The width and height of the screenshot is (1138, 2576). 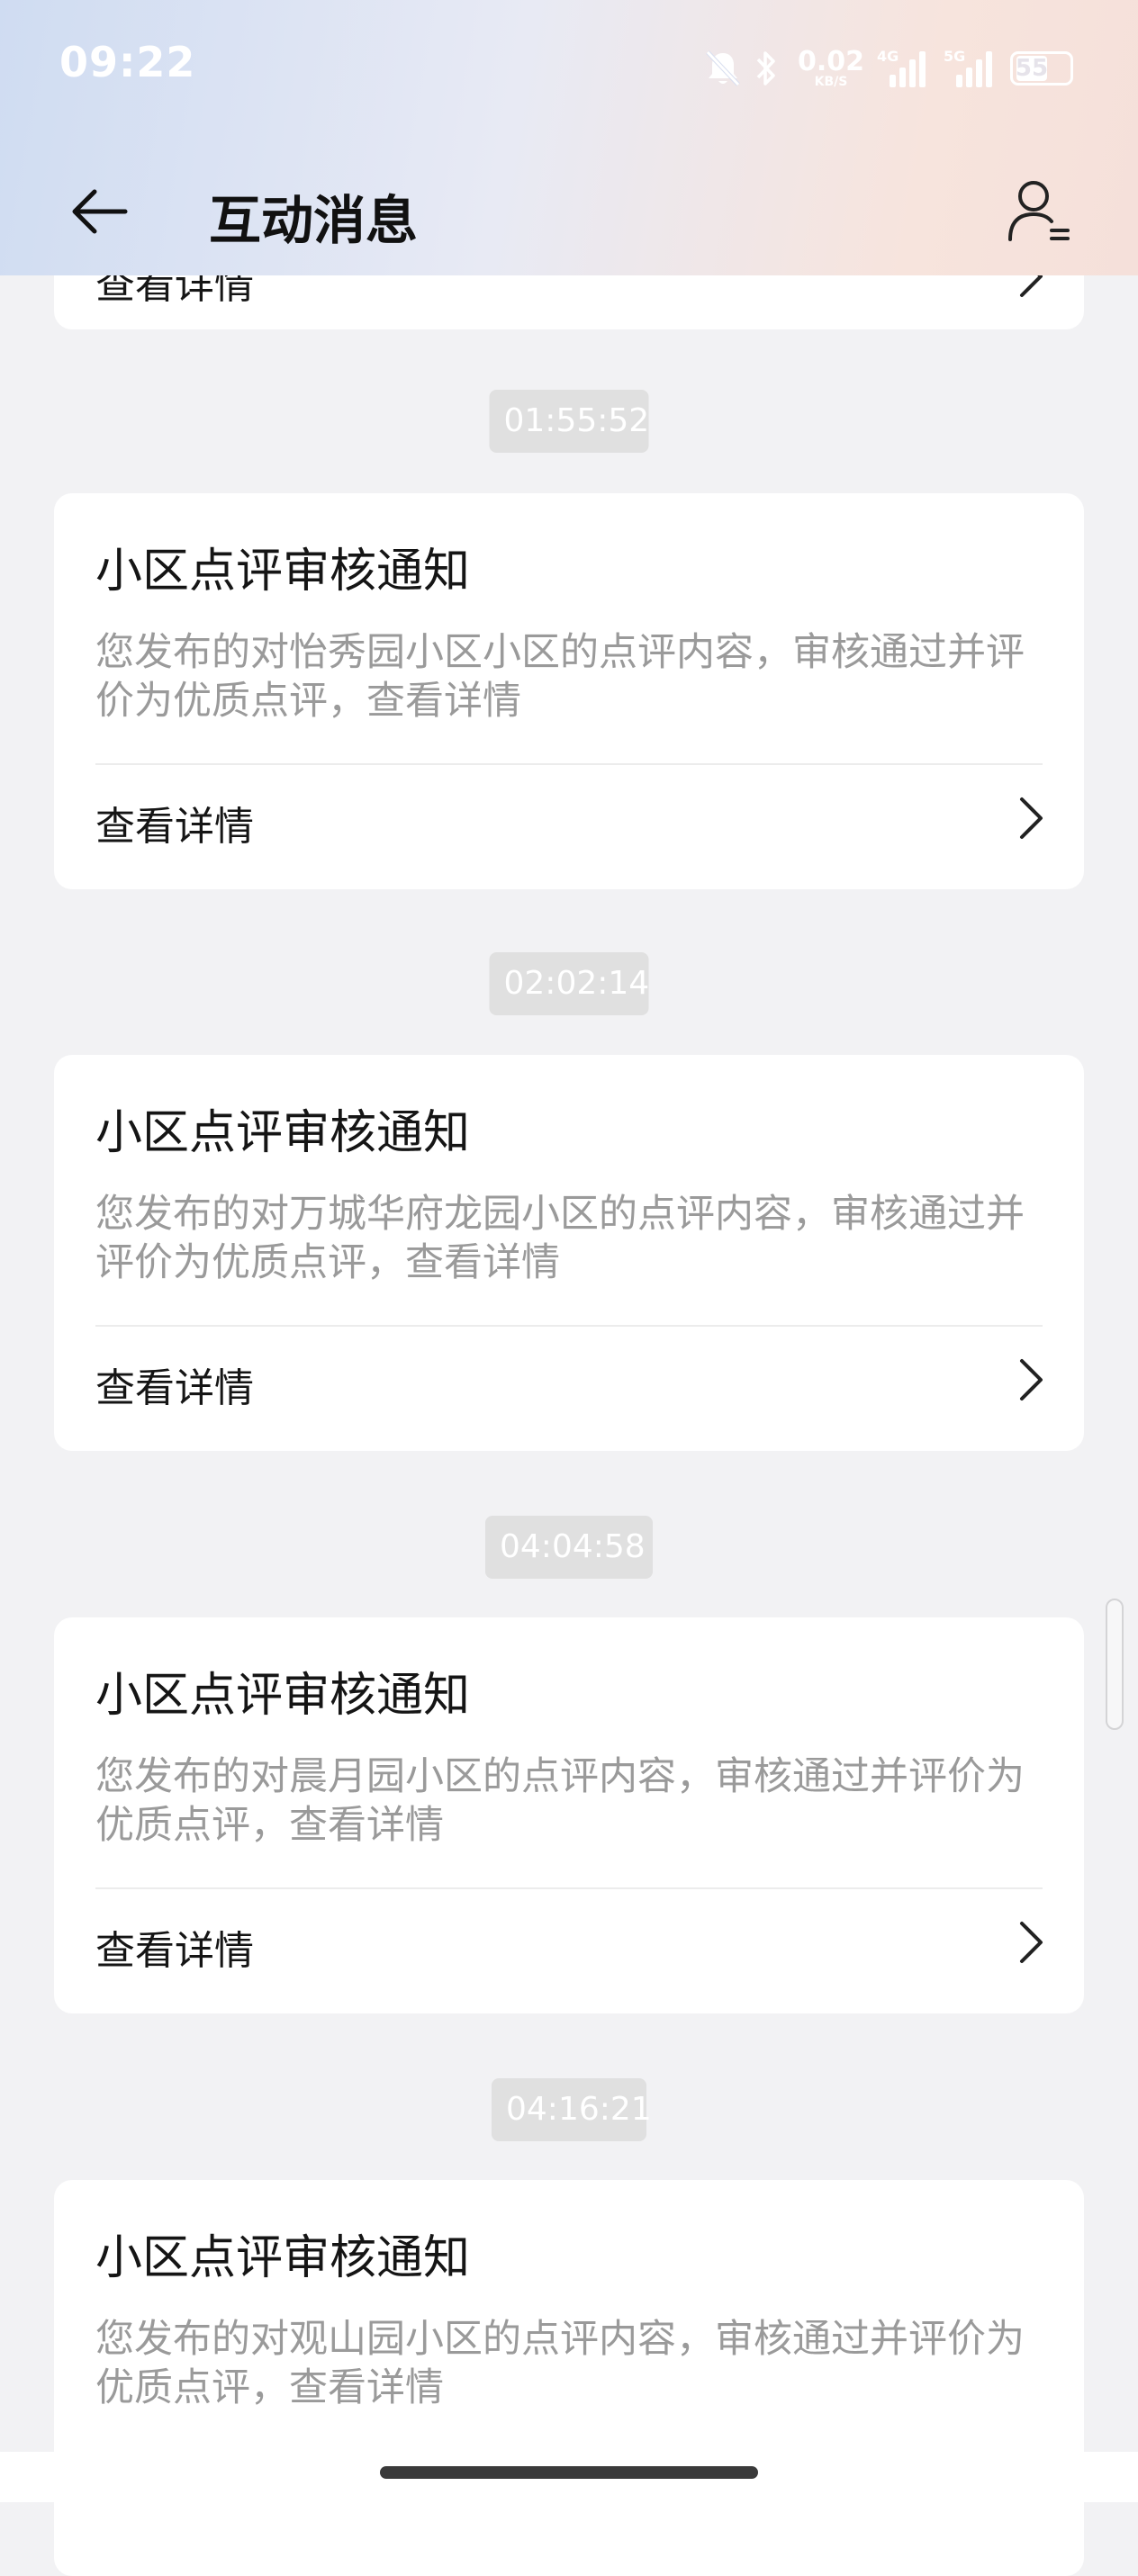 I want to click on home-indicator, so click(x=569, y=2472).